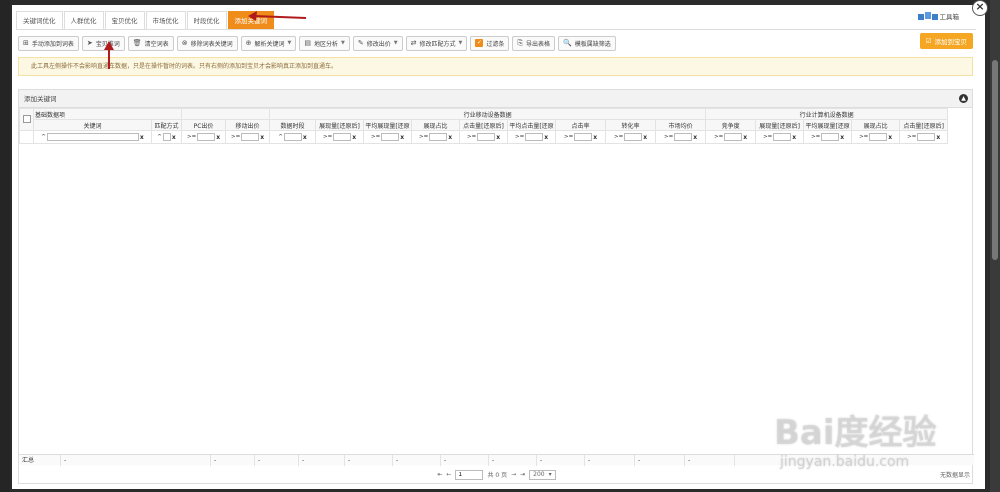 The image size is (1000, 492). What do you see at coordinates (92, 125) in the screenshot?
I see `column-header: 关键词` at bounding box center [92, 125].